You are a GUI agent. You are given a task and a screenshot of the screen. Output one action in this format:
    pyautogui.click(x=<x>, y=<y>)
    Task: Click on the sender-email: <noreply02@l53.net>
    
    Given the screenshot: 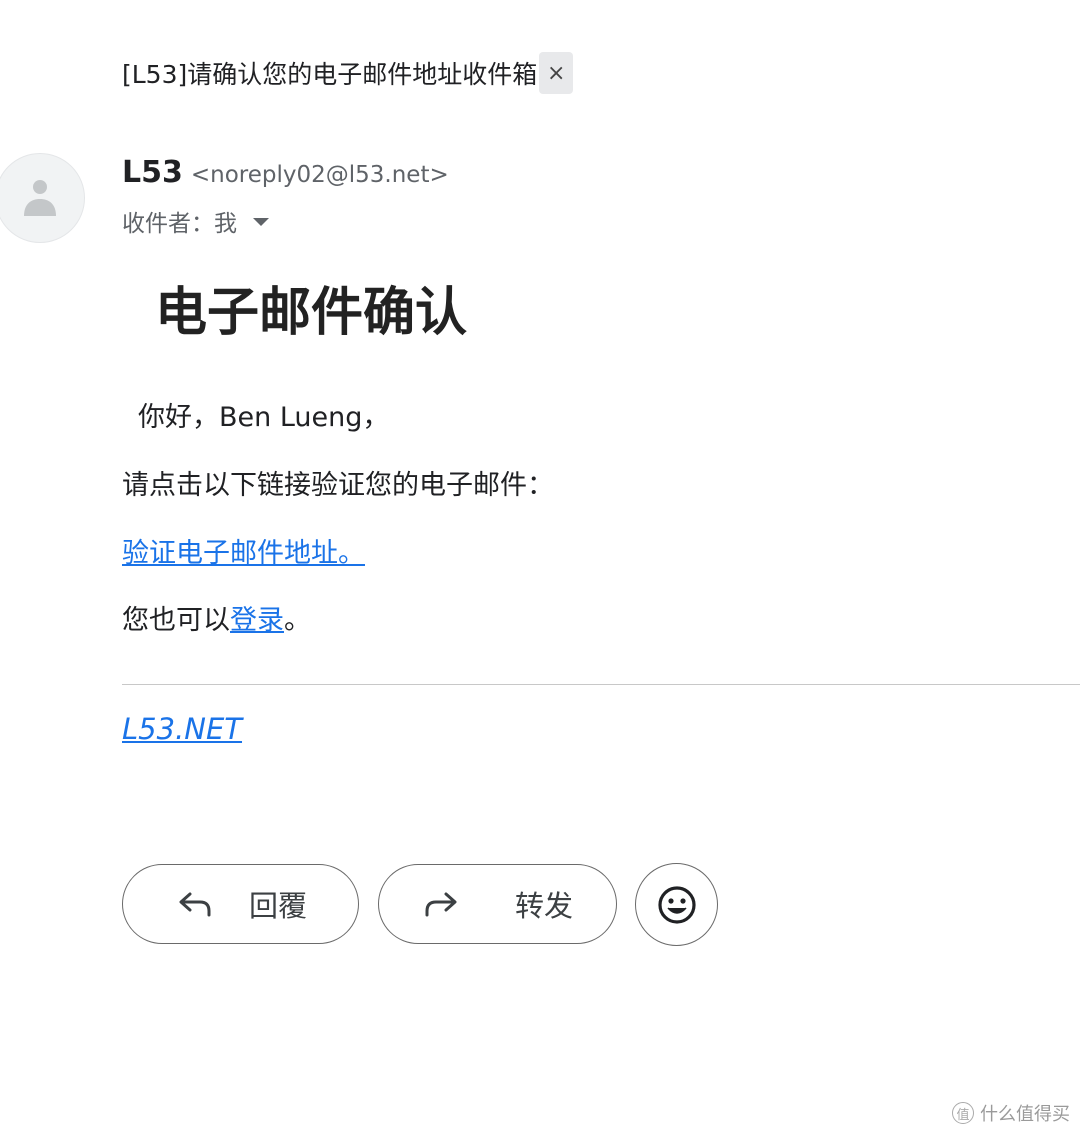 What is the action you would take?
    pyautogui.click(x=319, y=175)
    